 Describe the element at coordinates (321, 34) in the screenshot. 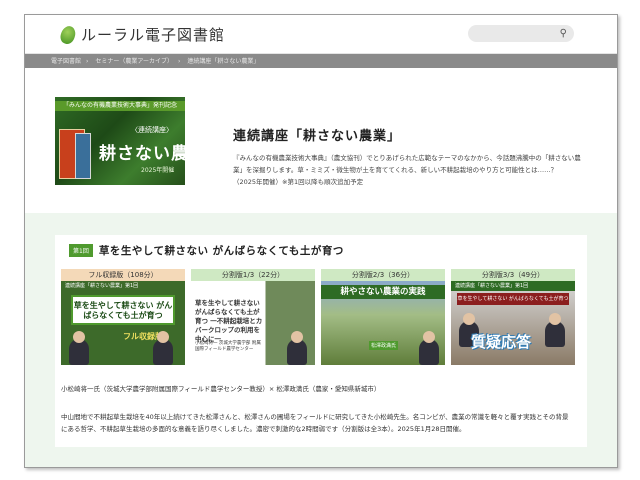

I see `site-header: ルーラル電子図書館 ⚲` at that location.